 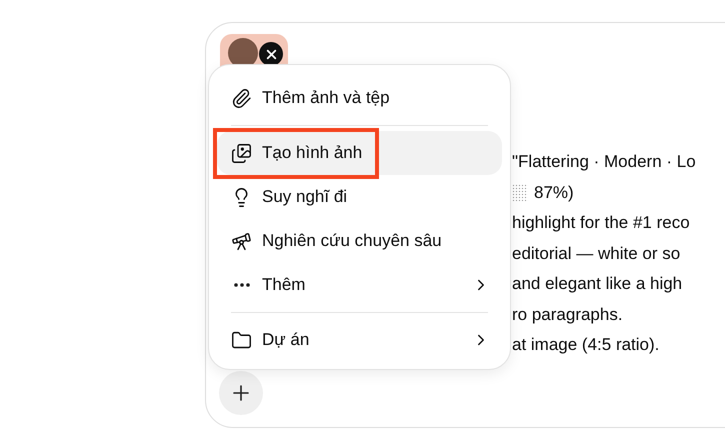 What do you see at coordinates (241, 340) in the screenshot?
I see `folder-icon` at bounding box center [241, 340].